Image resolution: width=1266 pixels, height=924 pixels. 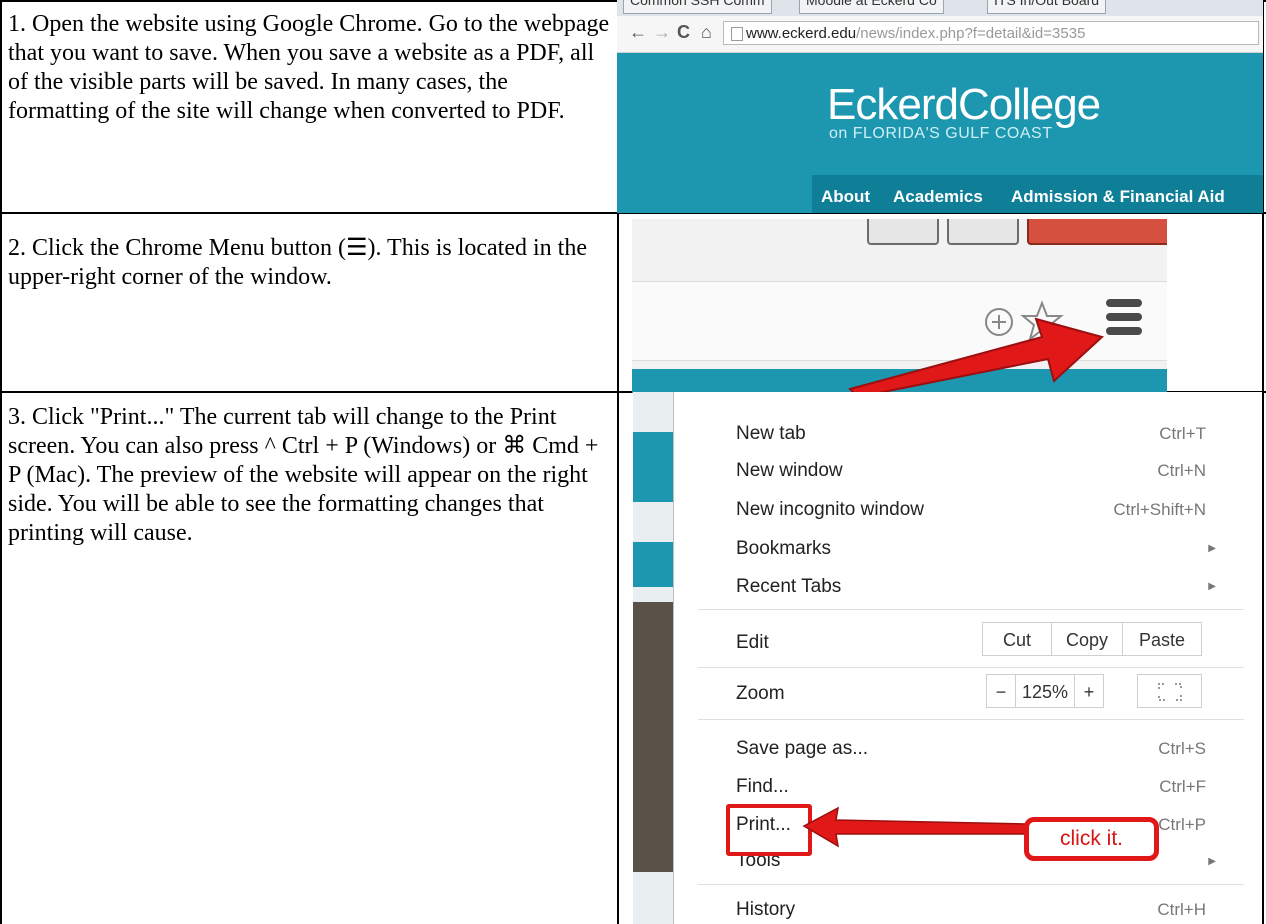 I want to click on print-highlight-box, so click(x=769, y=830).